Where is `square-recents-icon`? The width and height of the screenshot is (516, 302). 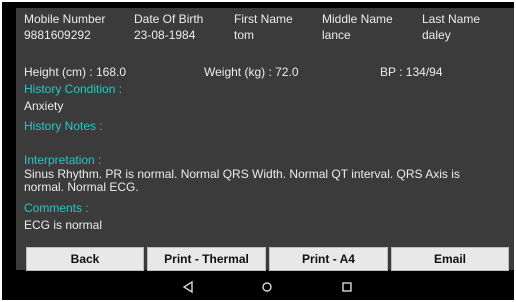
square-recents-icon is located at coordinates (347, 287).